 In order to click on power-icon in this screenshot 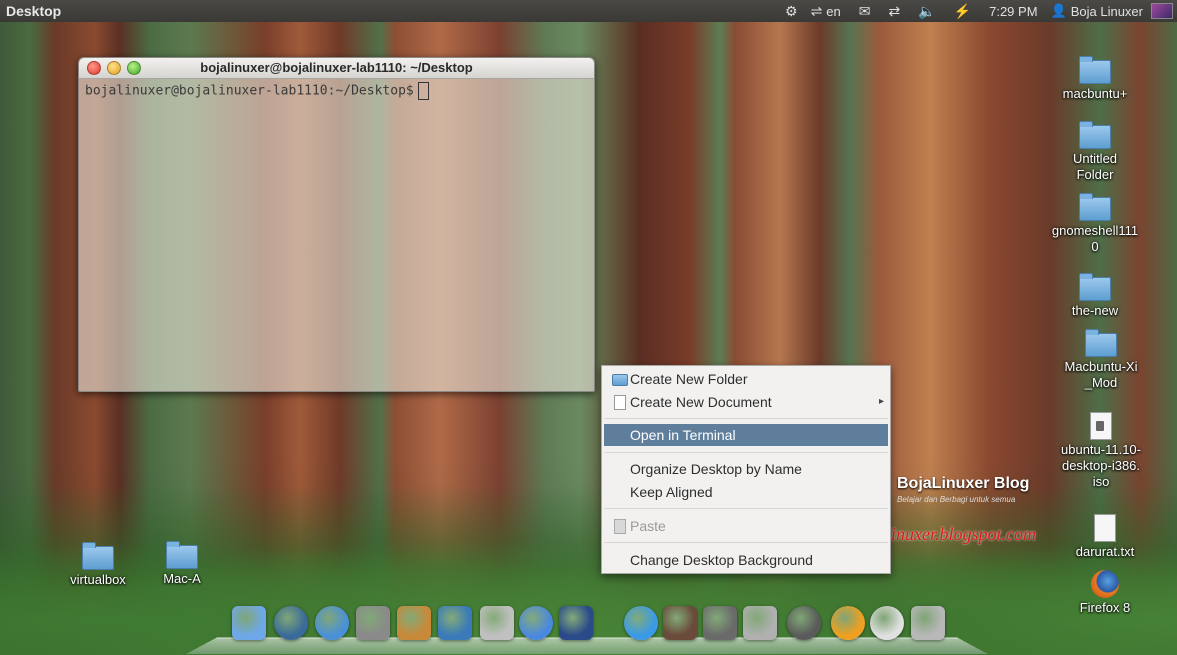, I will do `click(804, 623)`.